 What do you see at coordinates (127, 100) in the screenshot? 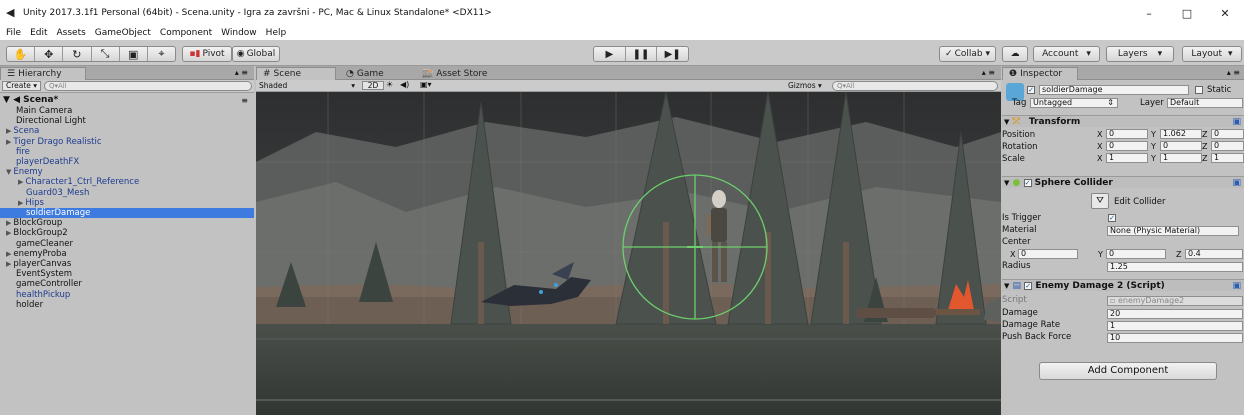
I see `scene-root-row: ▼ ◀ Scena* ≡` at bounding box center [127, 100].